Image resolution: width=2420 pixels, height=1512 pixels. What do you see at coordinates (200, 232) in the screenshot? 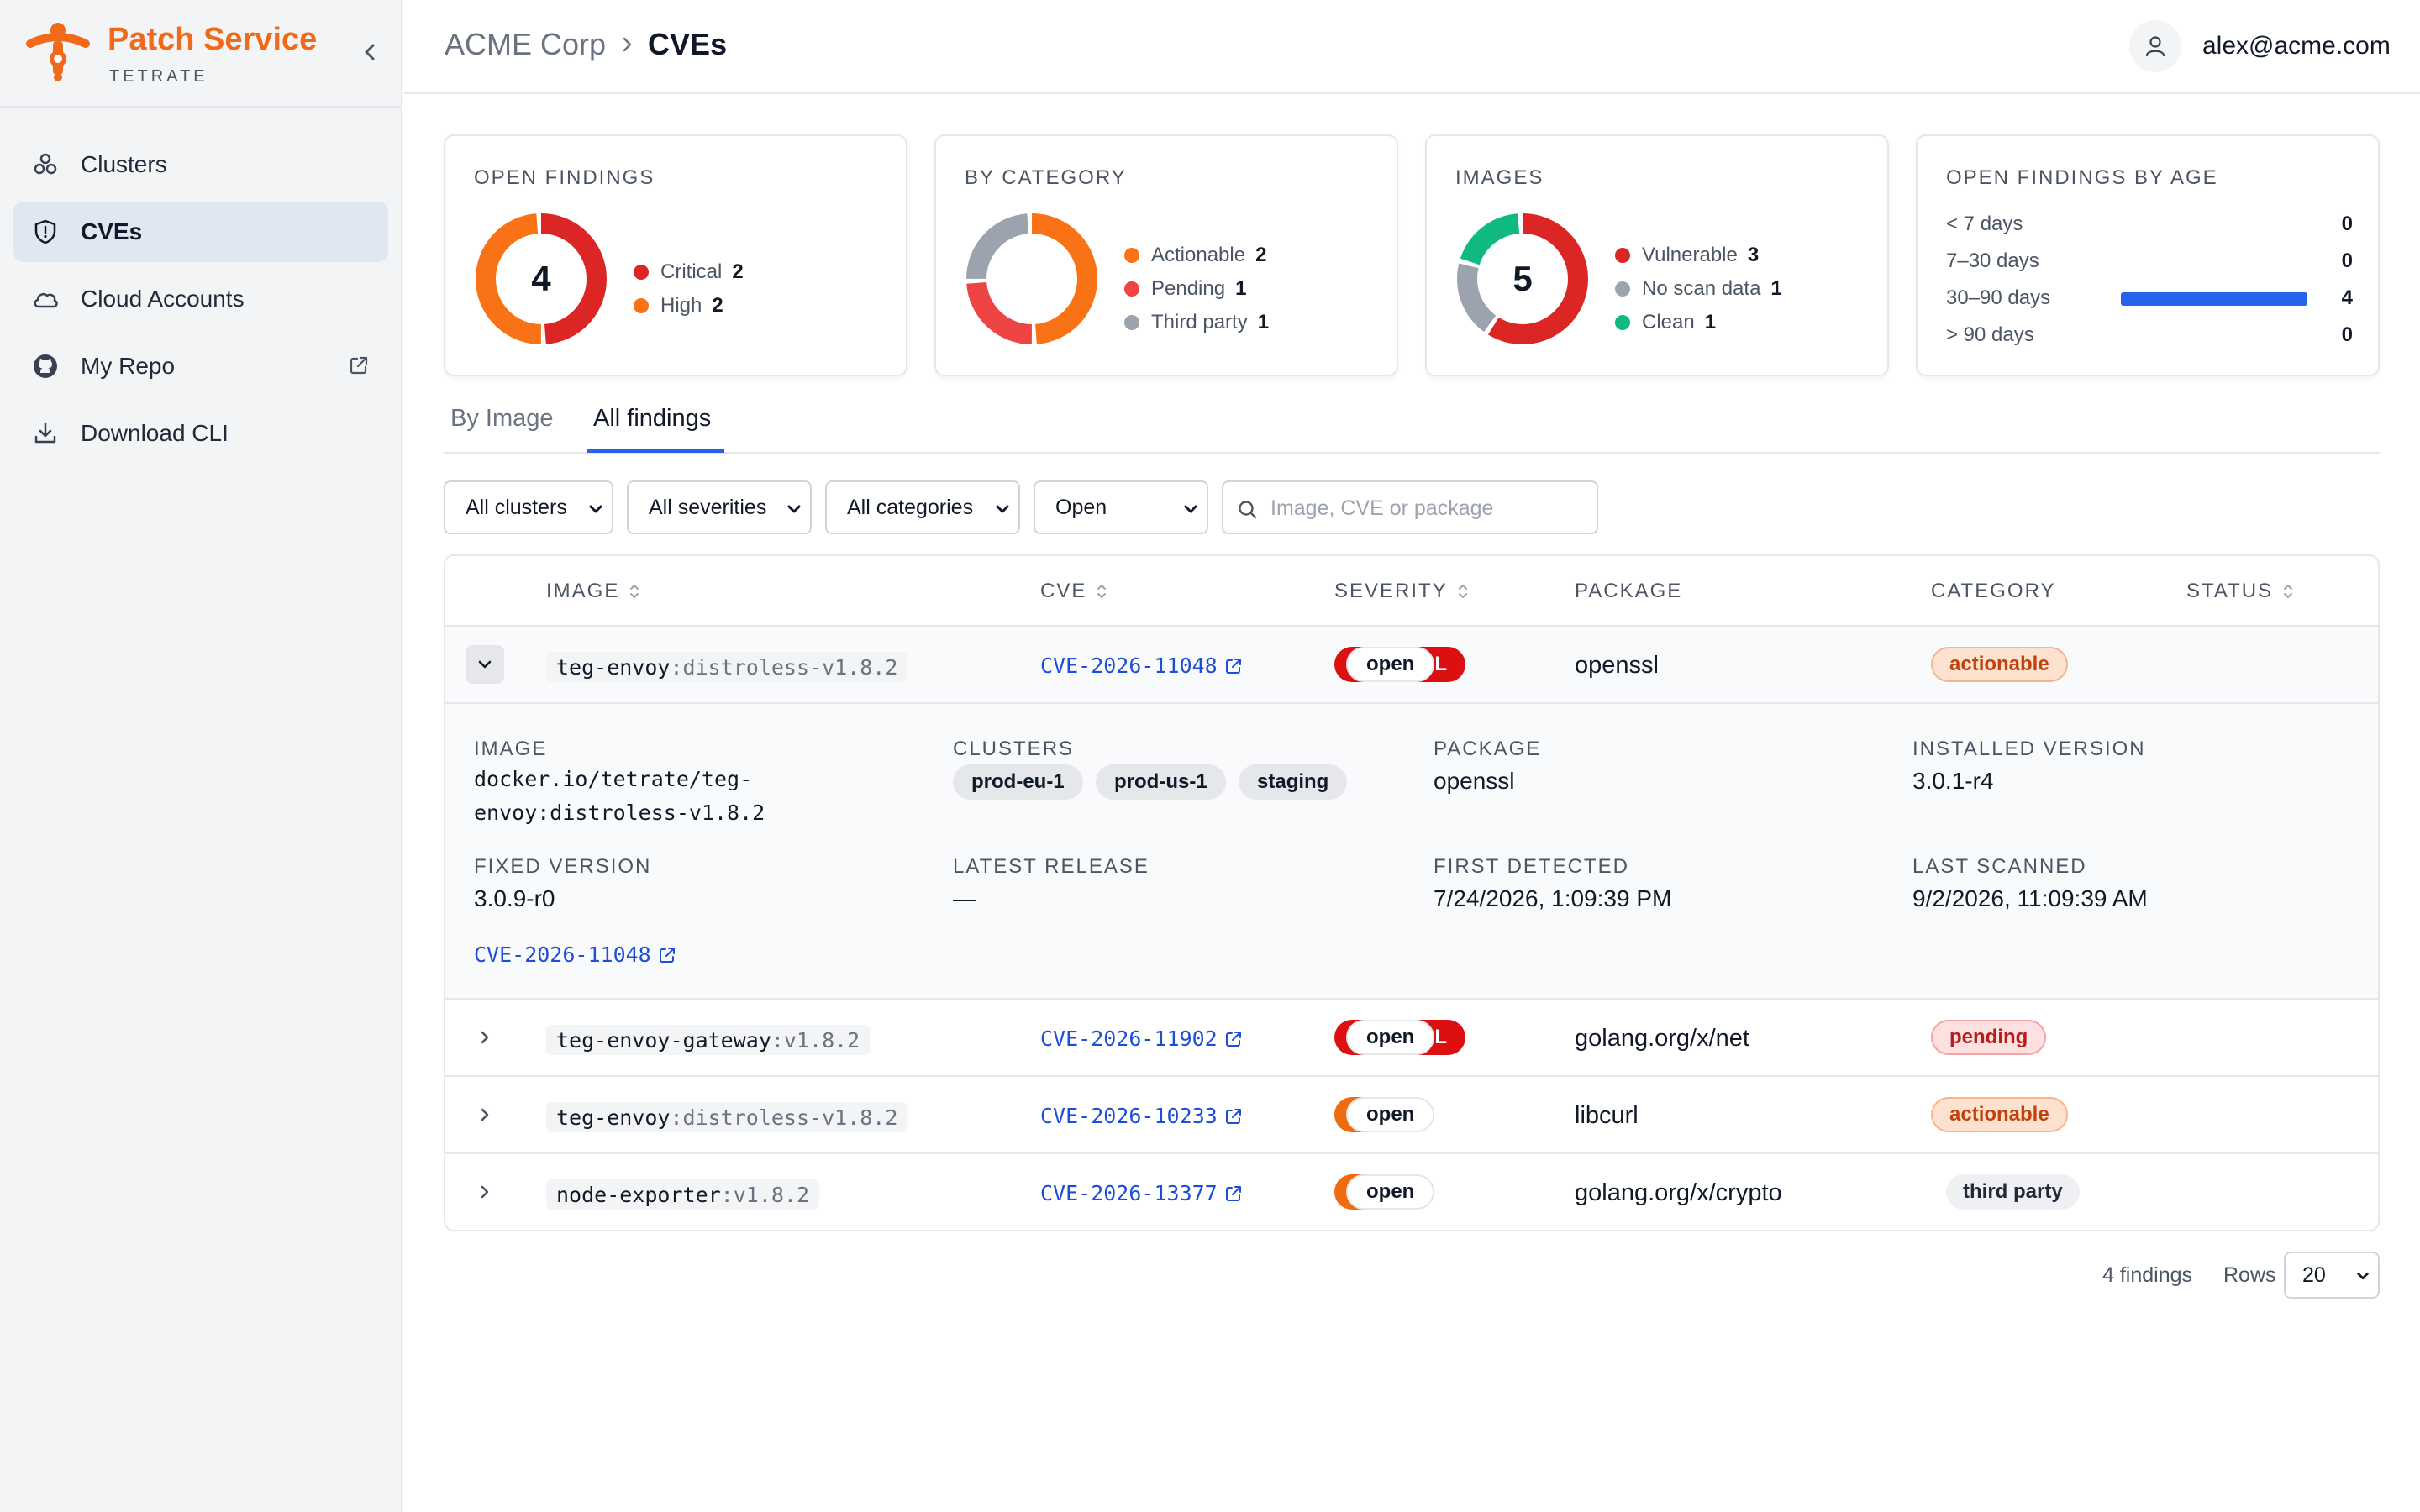
I see `sidebar-item-cves: CVEs` at bounding box center [200, 232].